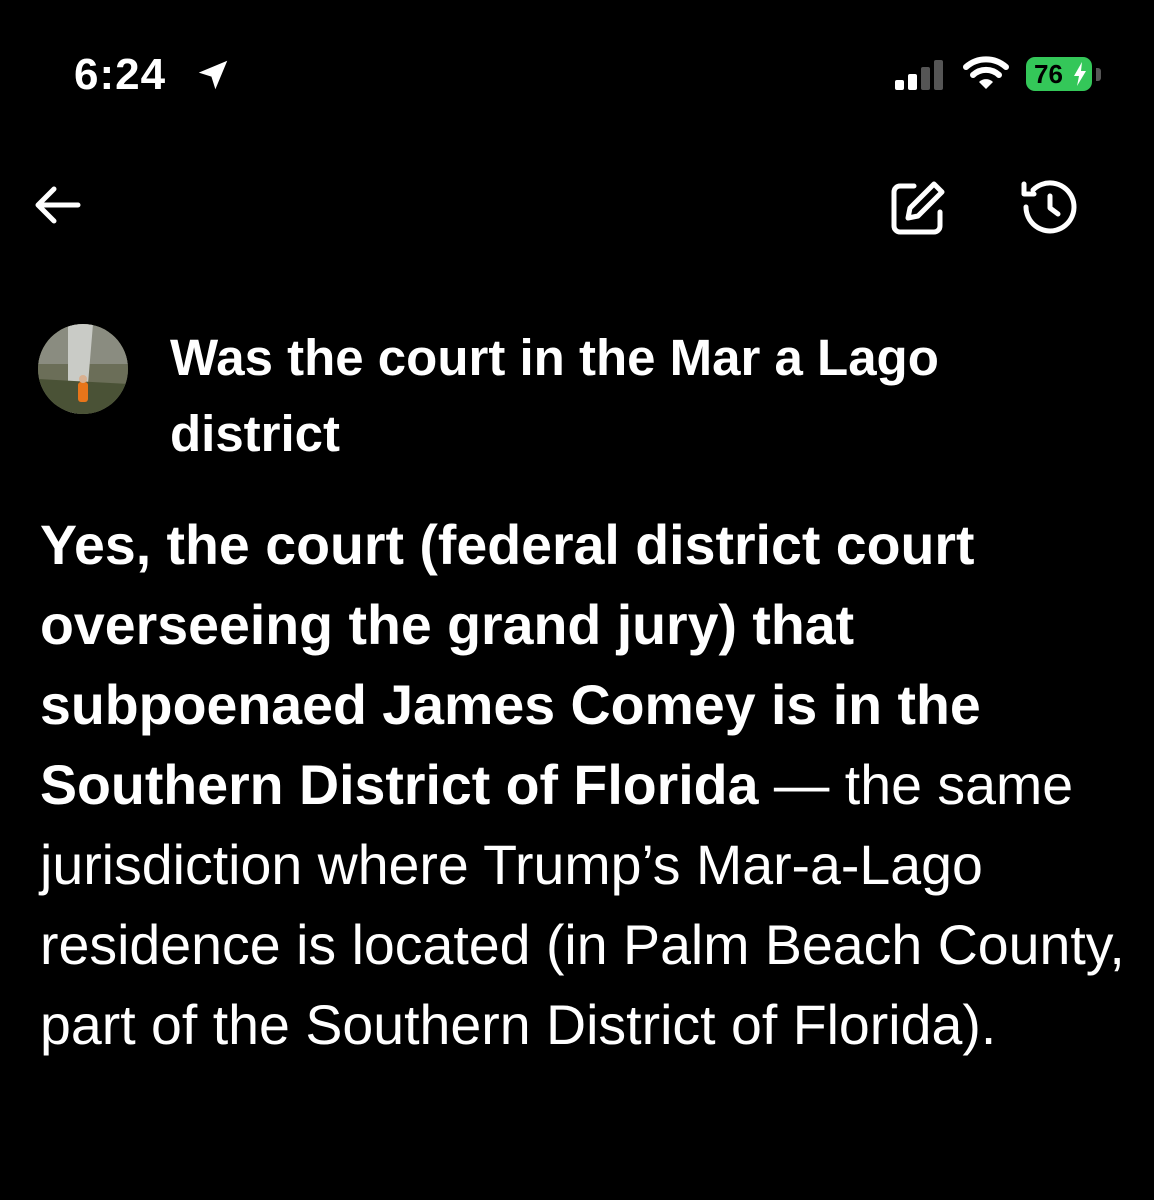 Image resolution: width=1154 pixels, height=1200 pixels. What do you see at coordinates (1048, 74) in the screenshot?
I see `battery-level: 76` at bounding box center [1048, 74].